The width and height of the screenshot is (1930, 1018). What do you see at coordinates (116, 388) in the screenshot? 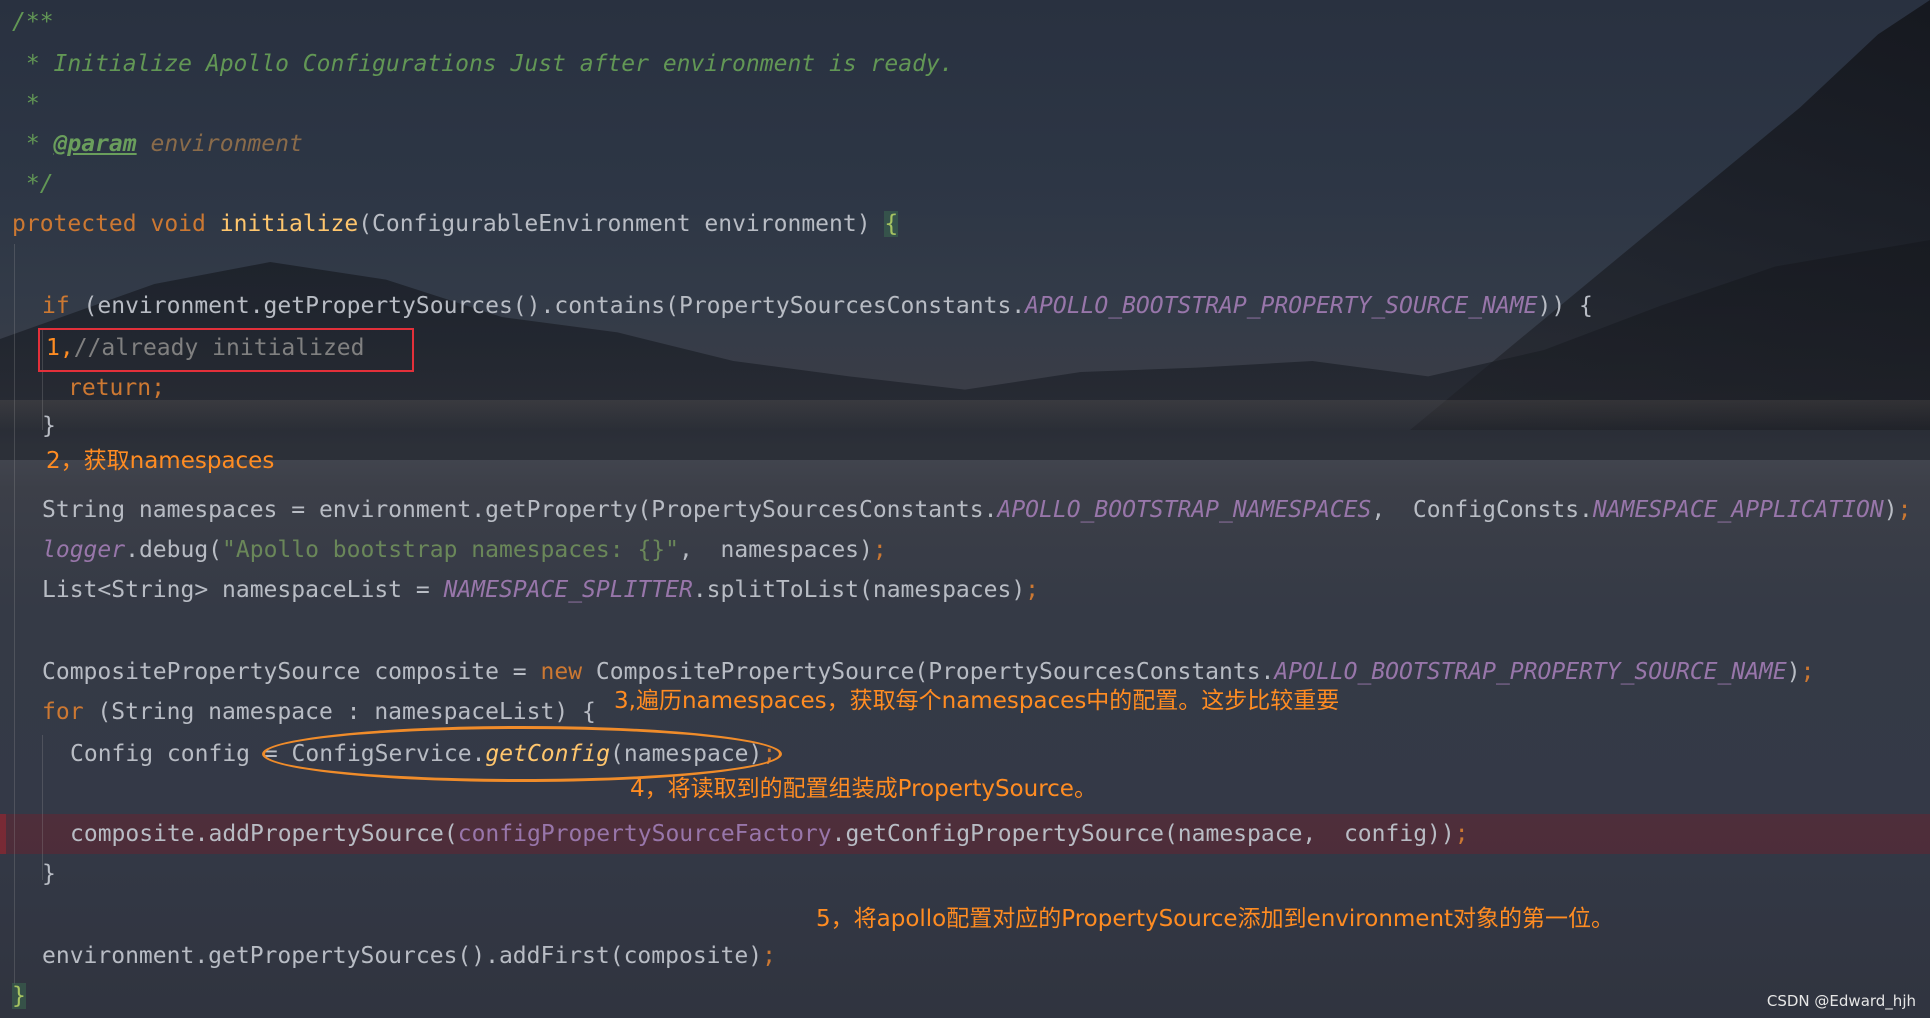
I see `code-line-return: return;` at bounding box center [116, 388].